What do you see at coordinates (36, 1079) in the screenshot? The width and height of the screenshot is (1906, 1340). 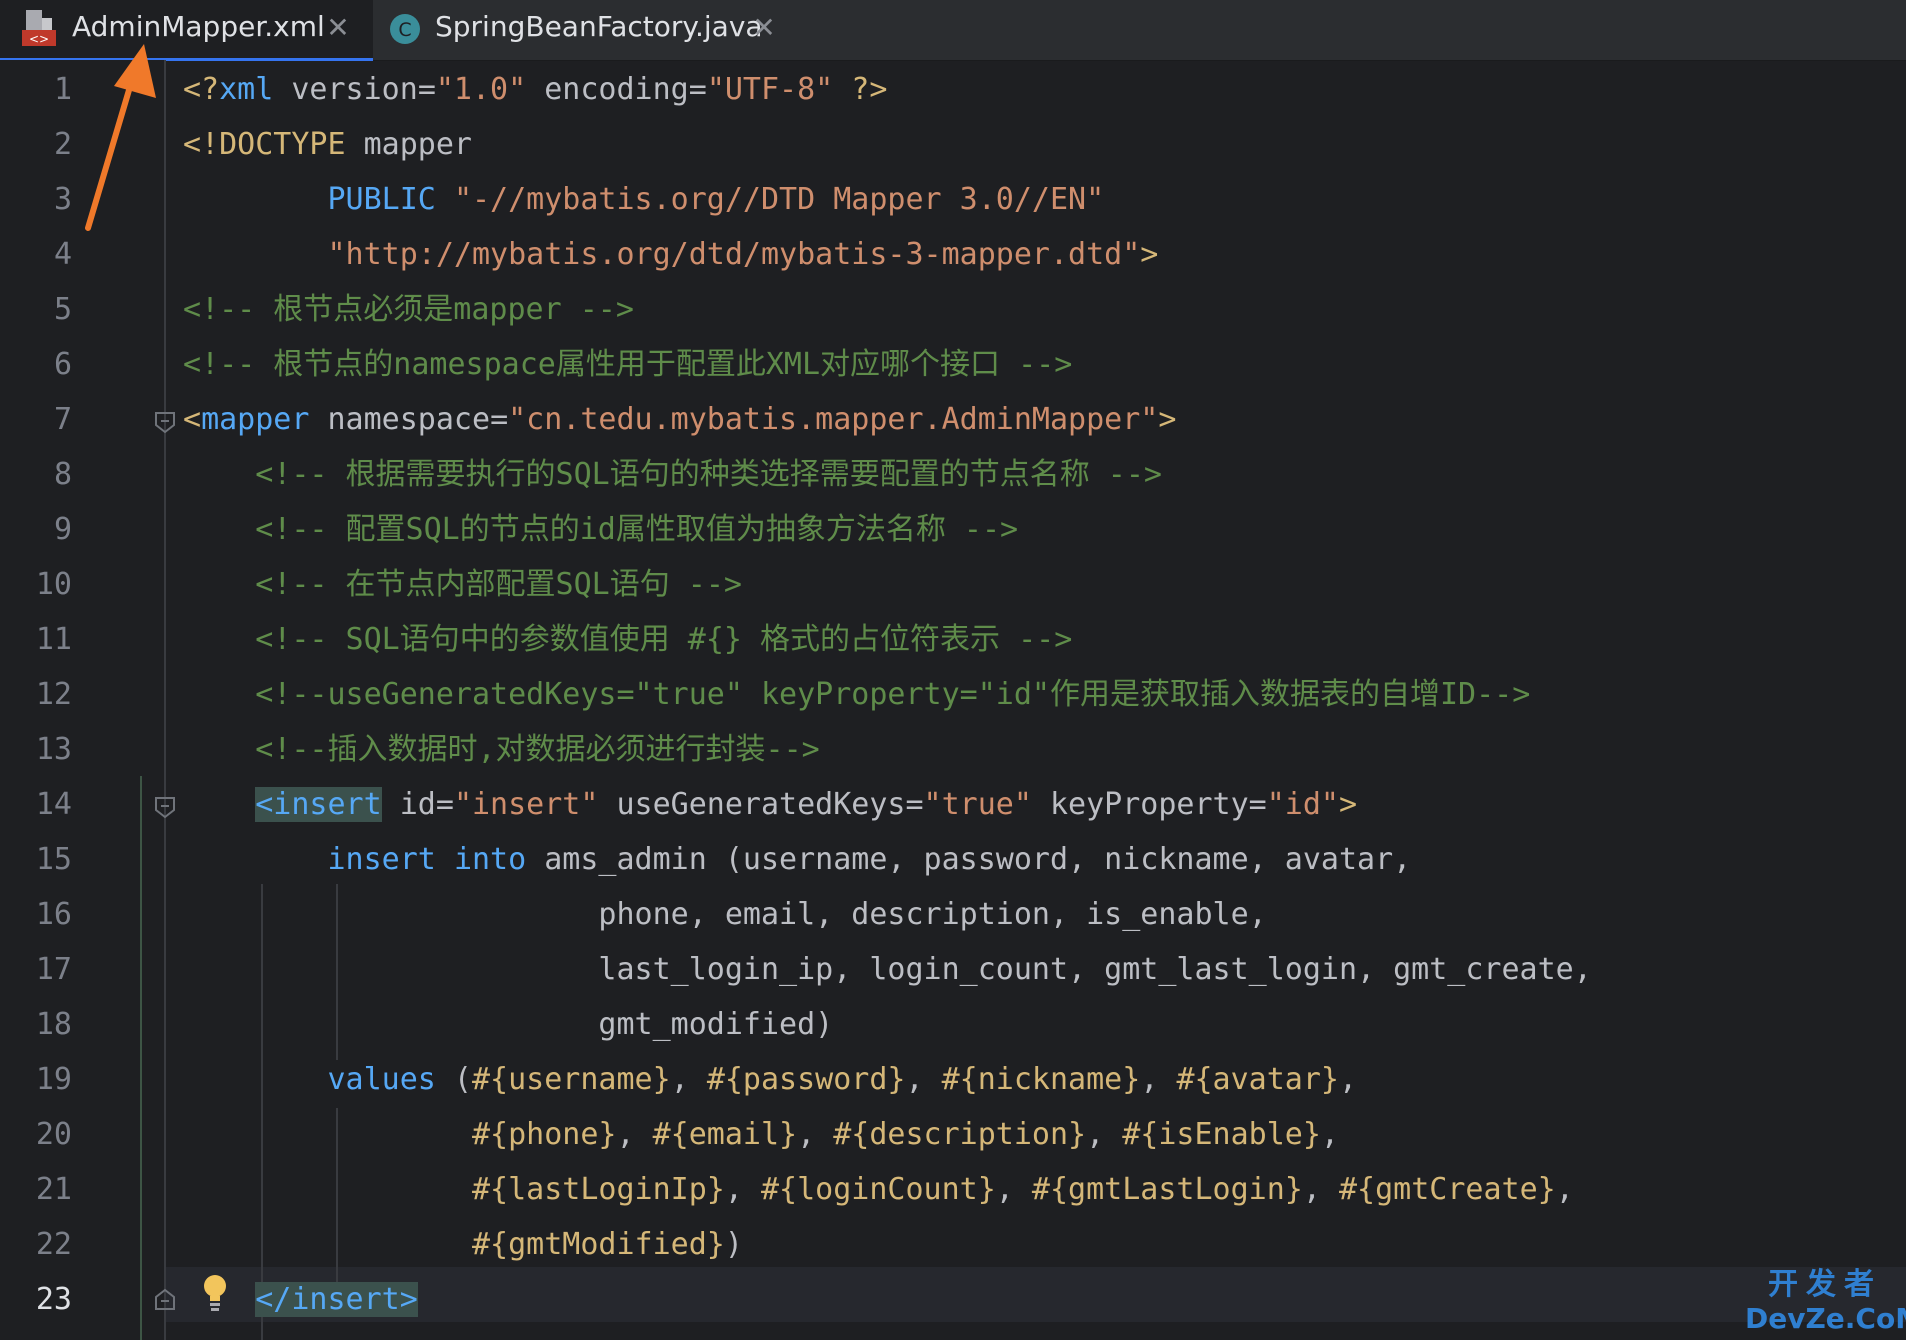 I see `line-number: 19` at bounding box center [36, 1079].